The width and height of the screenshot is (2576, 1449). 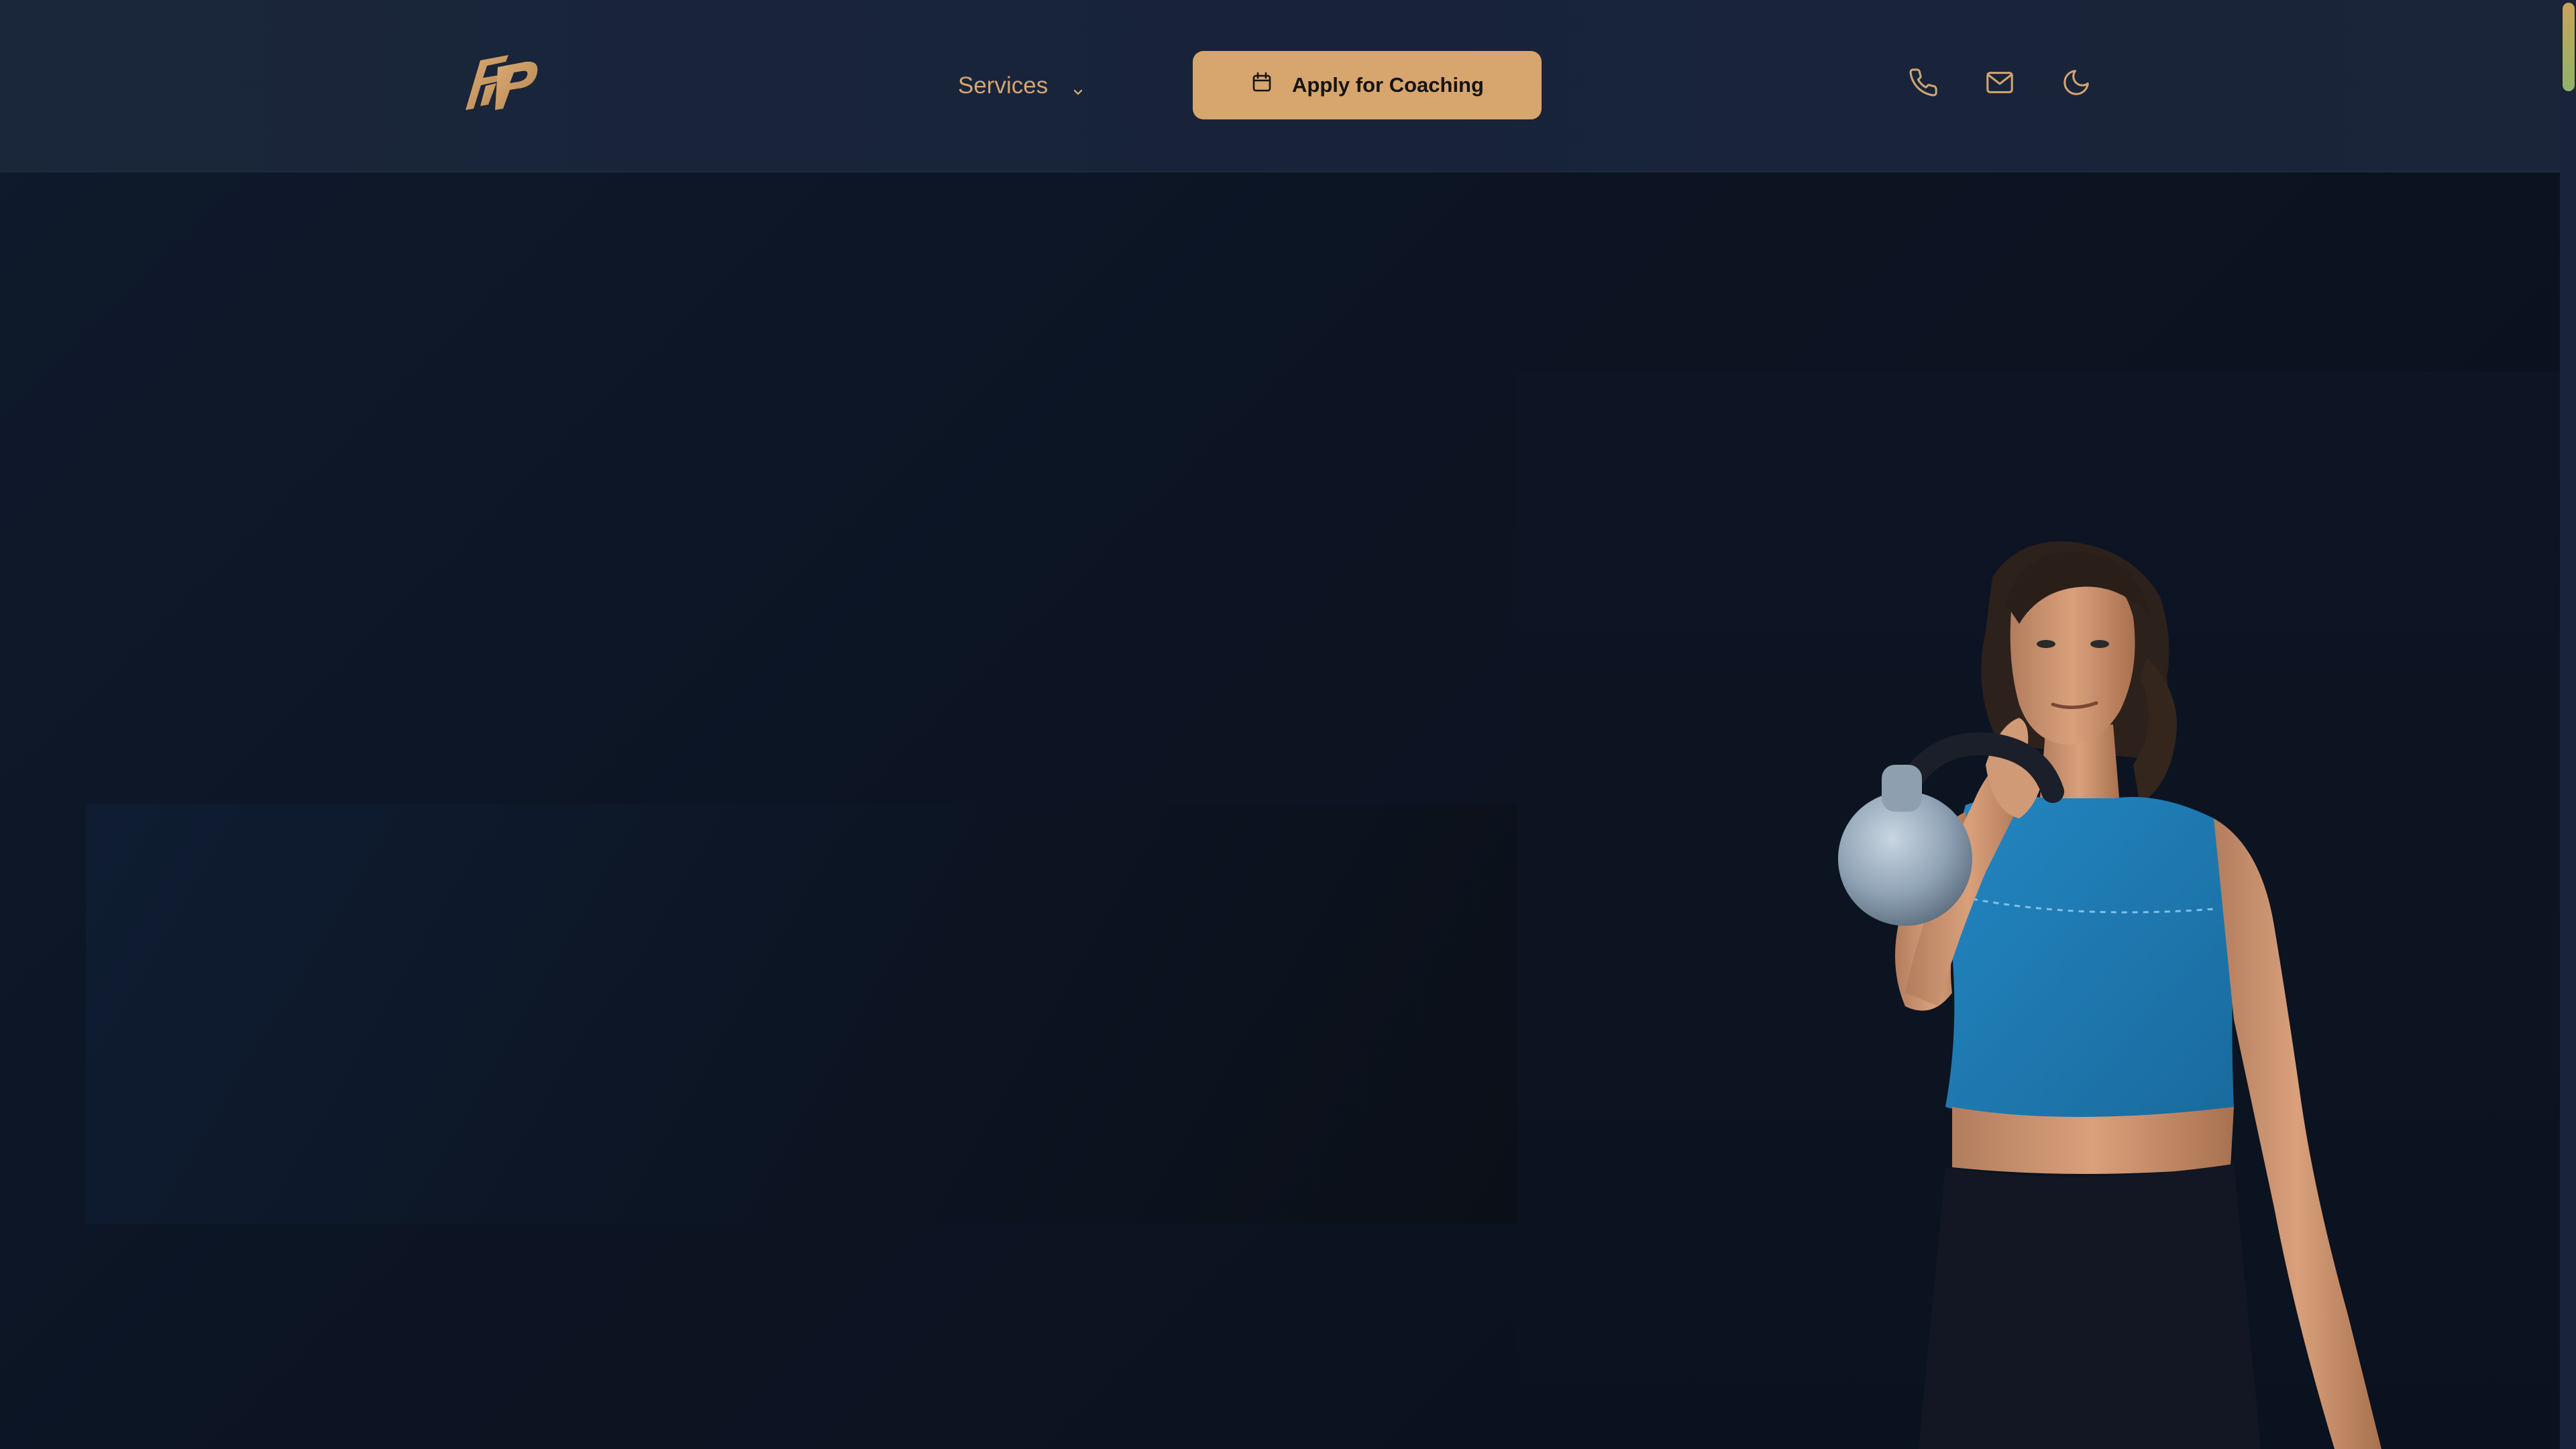 I want to click on apply-coaching-label: Apply for Coaching, so click(x=1388, y=85).